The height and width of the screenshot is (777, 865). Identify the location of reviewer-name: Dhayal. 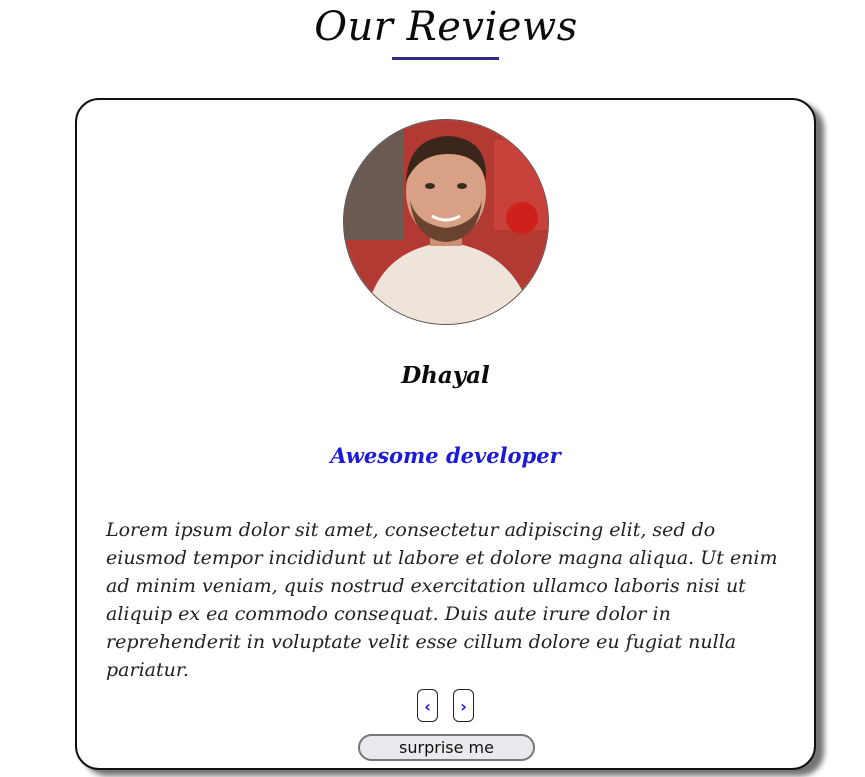
(445, 375).